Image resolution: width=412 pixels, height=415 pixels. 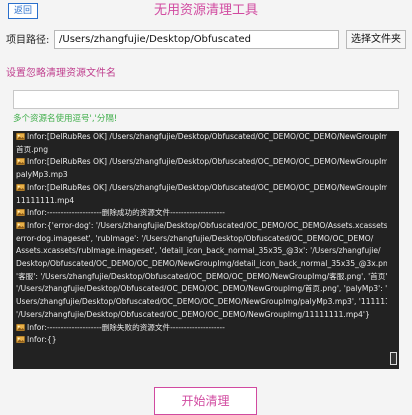 What do you see at coordinates (201, 150) in the screenshot?
I see `log-line: 首页.png` at bounding box center [201, 150].